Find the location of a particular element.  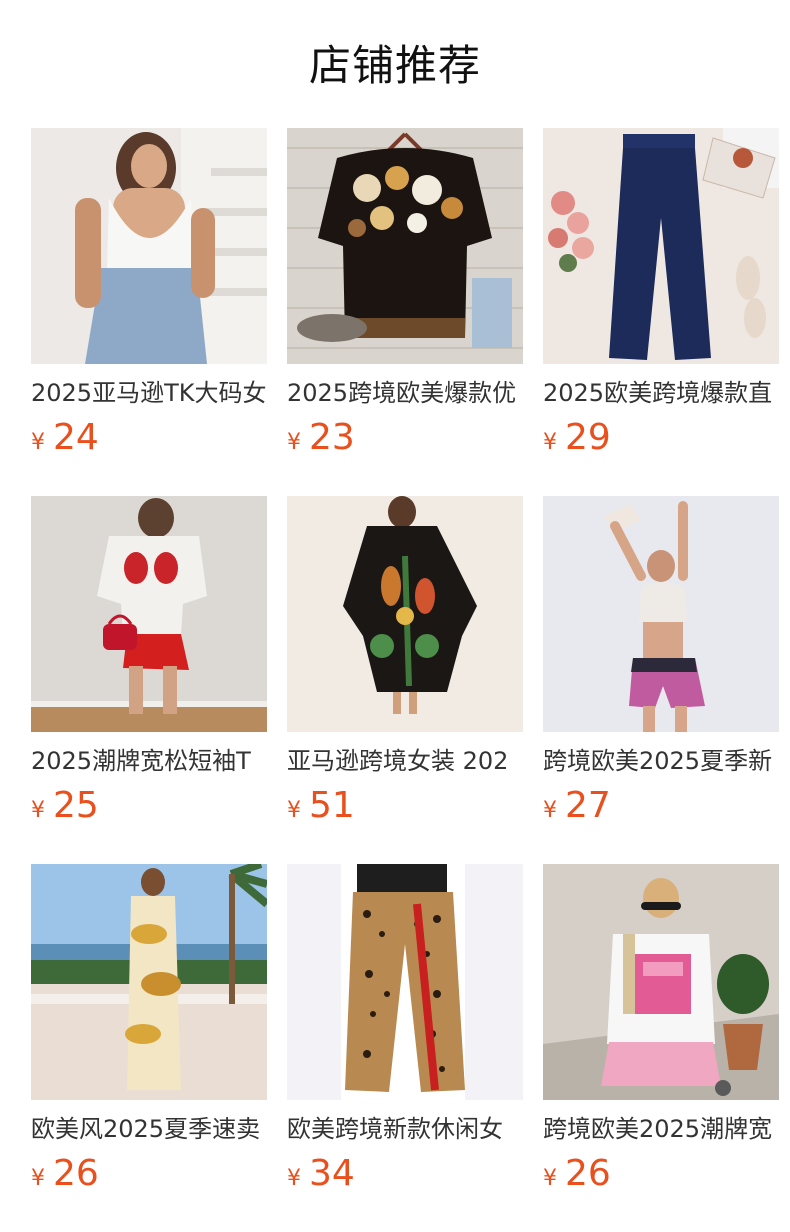

product-card: 2025潮牌宽松短袖T ¥25 is located at coordinates (149, 680).